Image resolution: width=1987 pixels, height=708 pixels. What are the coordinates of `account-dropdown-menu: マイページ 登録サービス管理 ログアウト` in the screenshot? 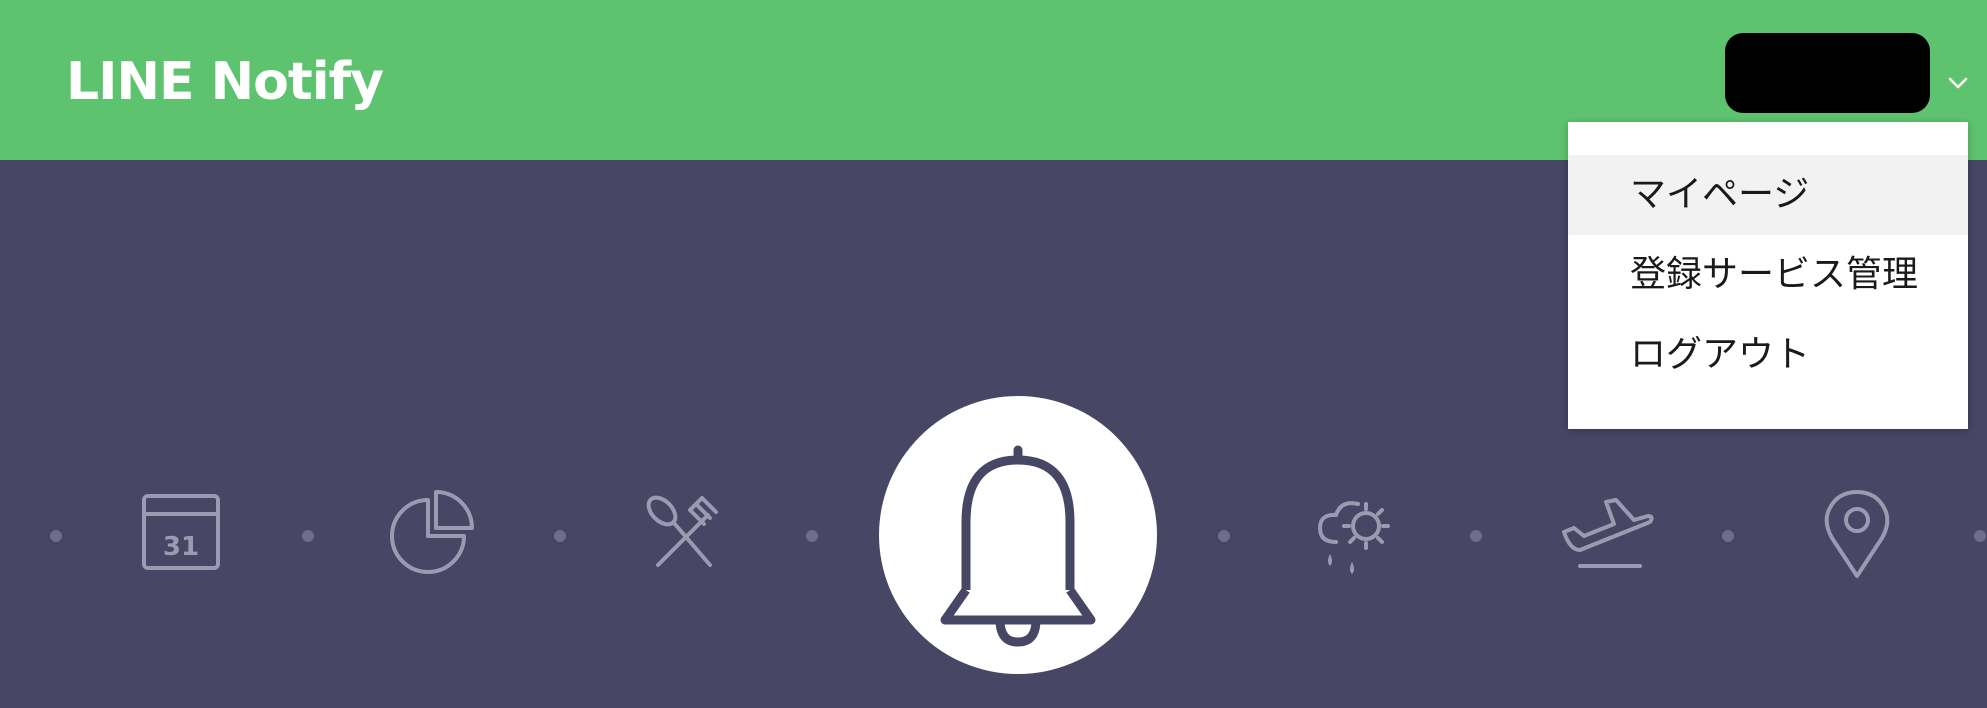 It's located at (1768, 275).